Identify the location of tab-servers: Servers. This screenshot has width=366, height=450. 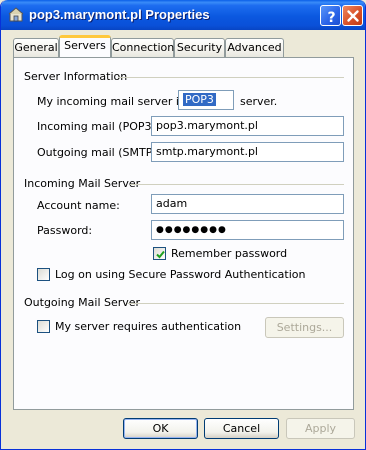
(85, 46).